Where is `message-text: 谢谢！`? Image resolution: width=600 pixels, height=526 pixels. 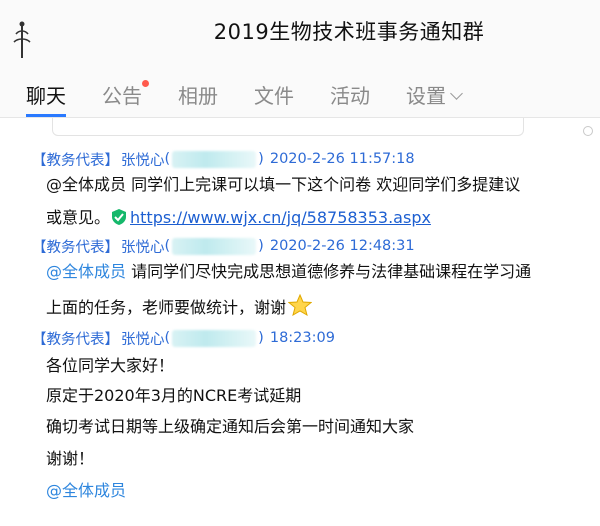 message-text: 谢谢！ is located at coordinates (70, 458).